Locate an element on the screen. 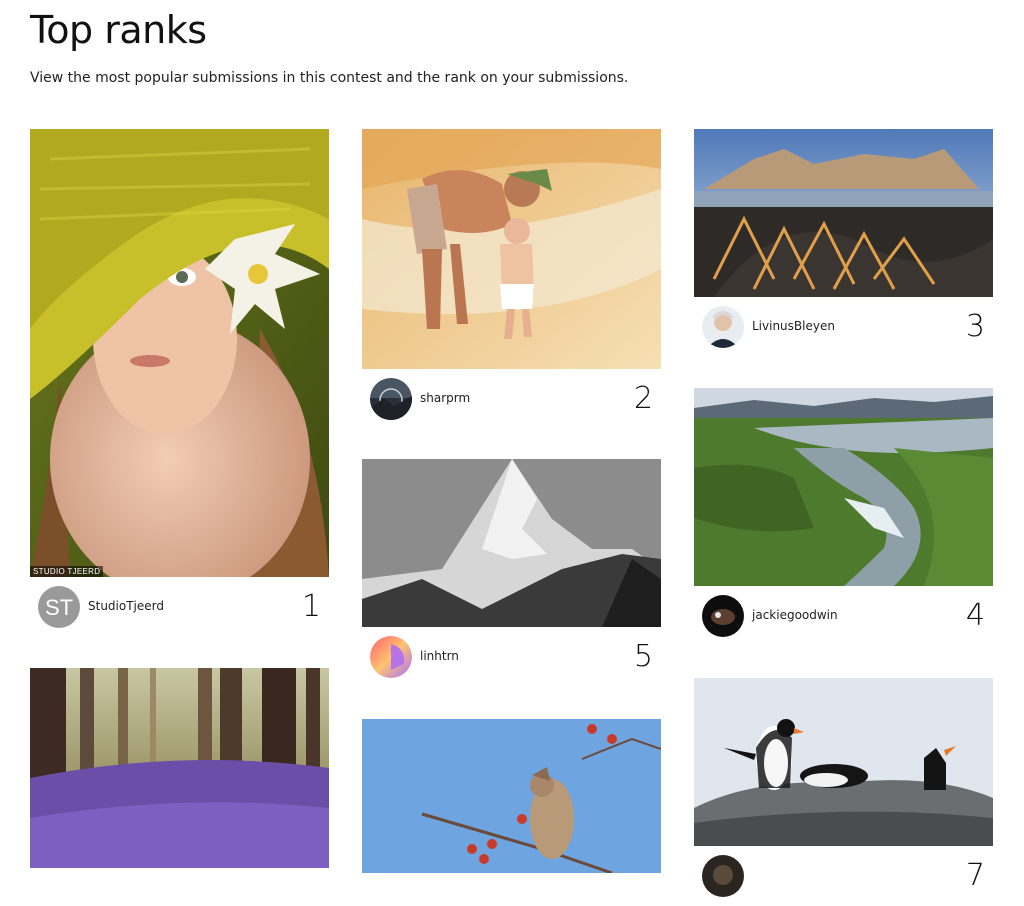 This screenshot has height=906, width=1024. sharprm-avatar-image is located at coordinates (391, 399).